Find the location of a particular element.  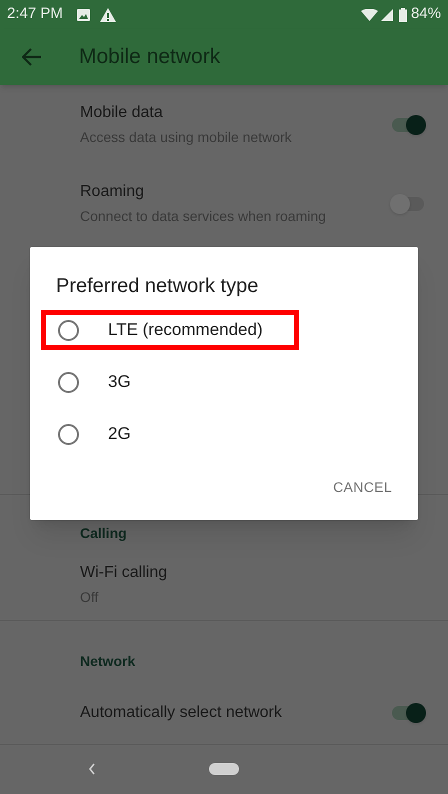

battery-icon is located at coordinates (402, 15).